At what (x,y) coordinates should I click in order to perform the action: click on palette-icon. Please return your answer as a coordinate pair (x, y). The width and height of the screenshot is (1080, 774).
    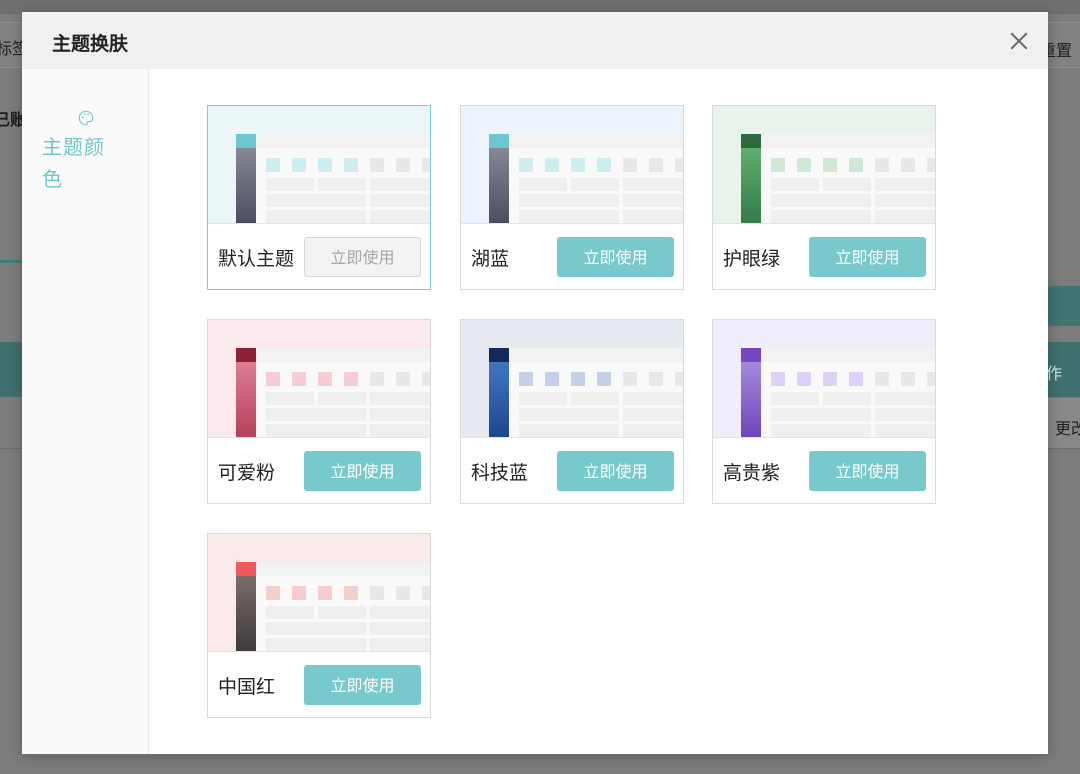
    Looking at the image, I should click on (86, 118).